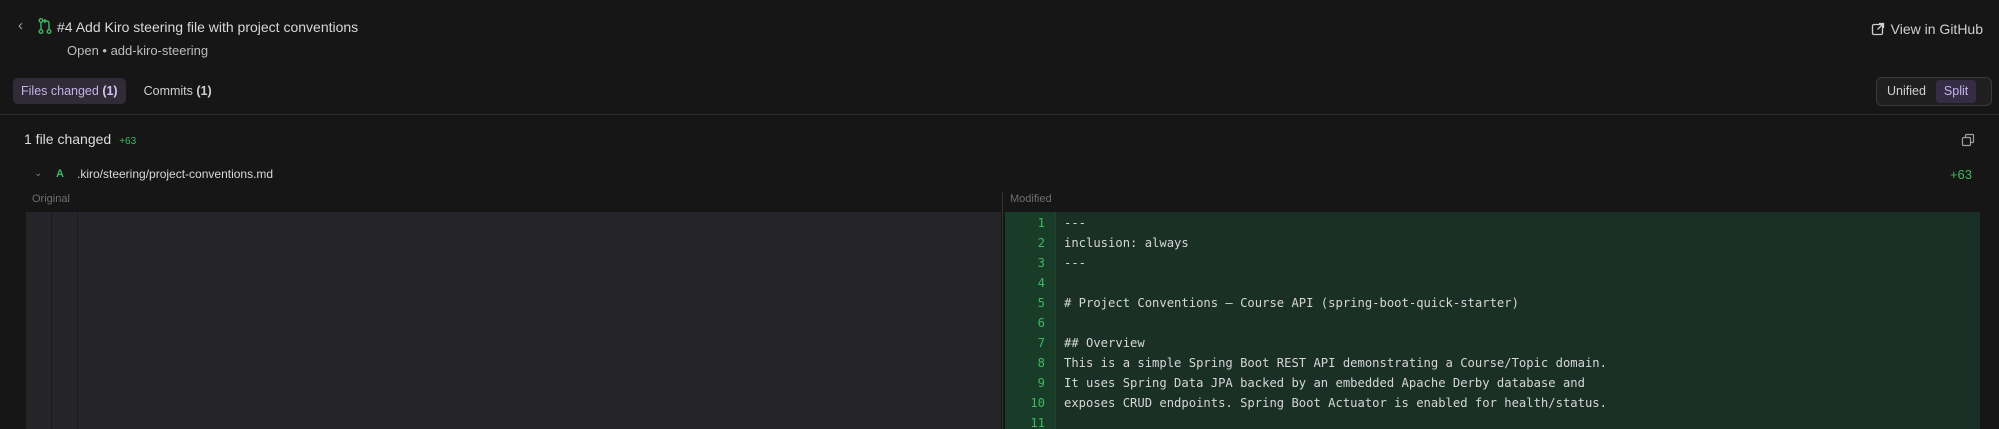 The width and height of the screenshot is (1999, 429). I want to click on file-added-badge: A, so click(60, 174).